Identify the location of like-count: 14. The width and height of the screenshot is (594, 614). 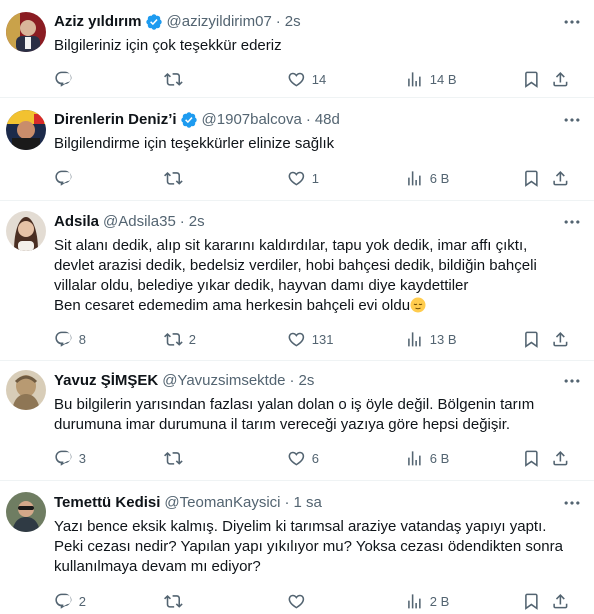
(319, 79).